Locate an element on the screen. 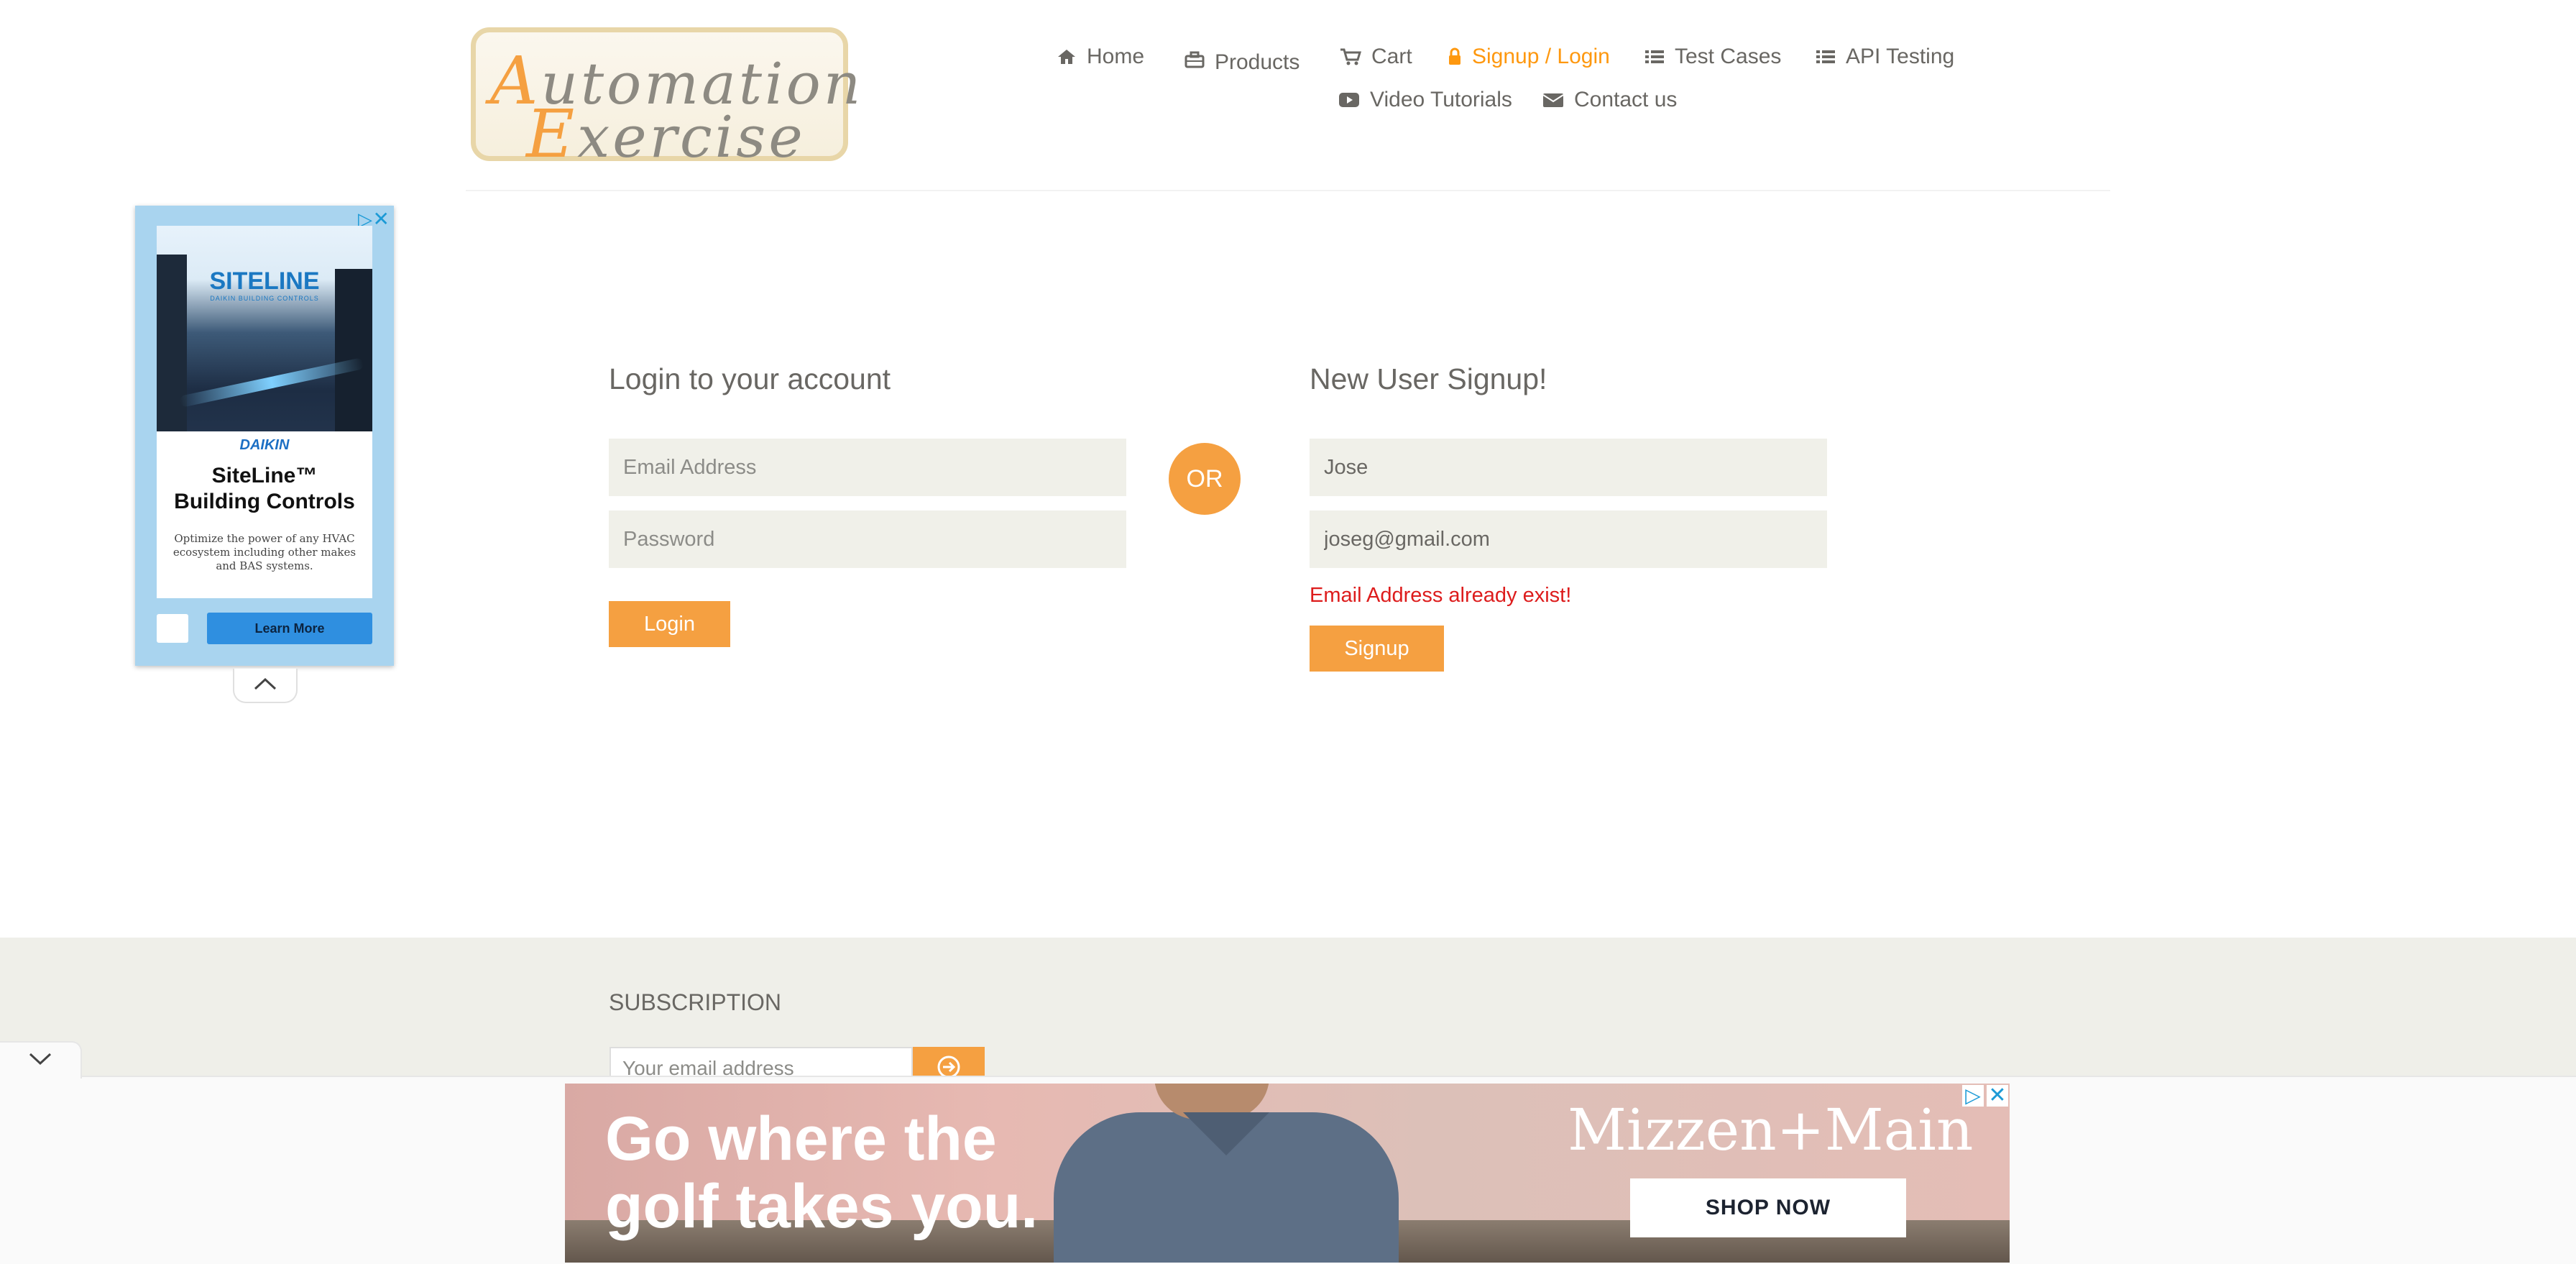  nav-contact-us: Contact us is located at coordinates (1609, 100).